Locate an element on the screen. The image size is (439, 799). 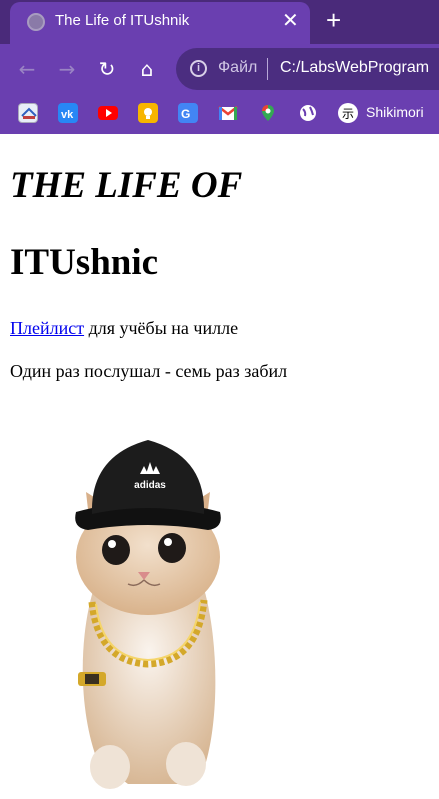
paragraph-playlist: Плейлист для учёбы на чилле is located at coordinates (124, 328).